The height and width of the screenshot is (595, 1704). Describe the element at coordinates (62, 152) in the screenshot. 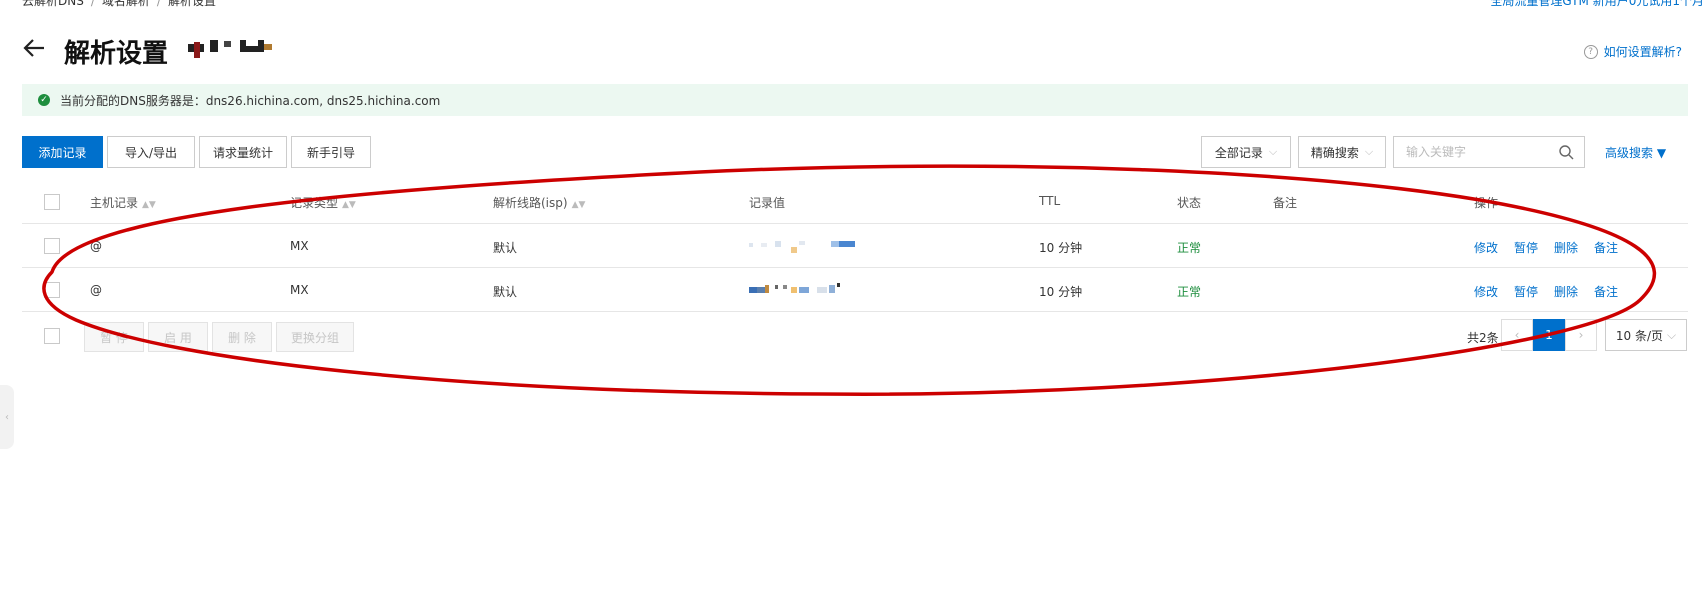

I see `add-record-button: 添加记录` at that location.